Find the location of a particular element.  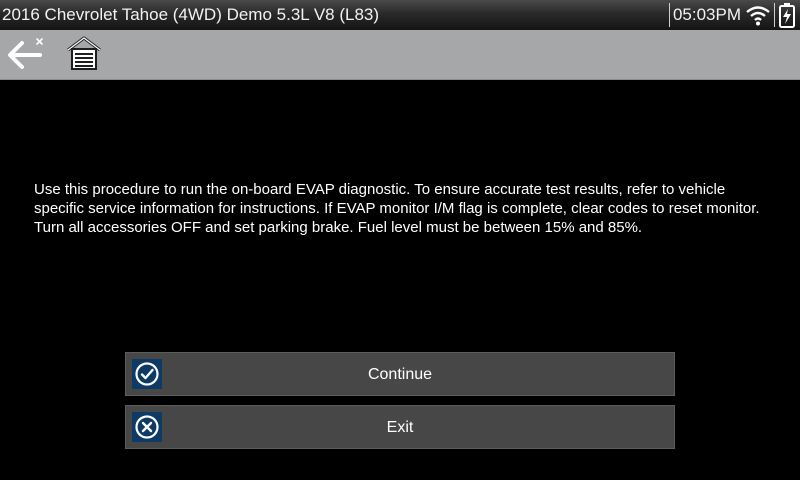

continue-button: Continue is located at coordinates (400, 374).